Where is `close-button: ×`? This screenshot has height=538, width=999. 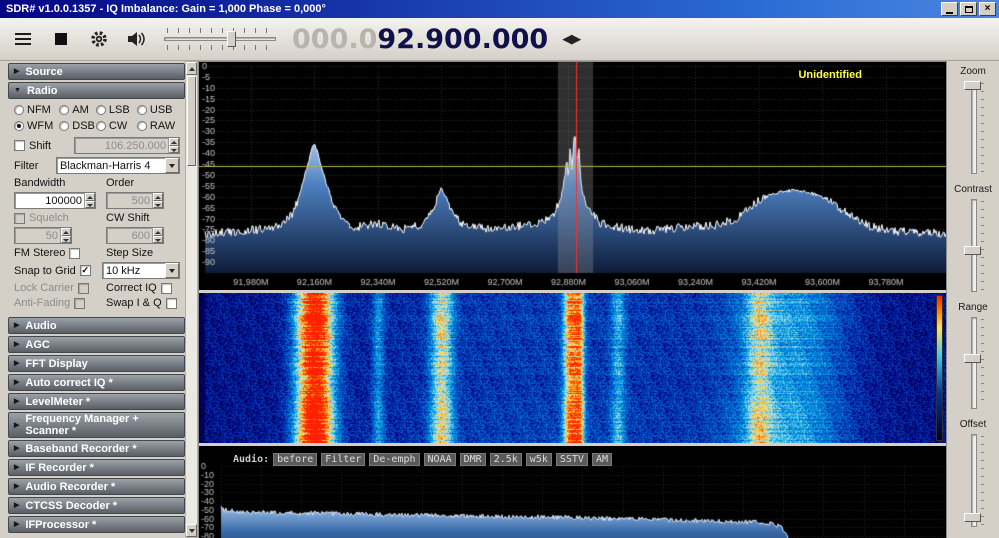 close-button: × is located at coordinates (987, 9).